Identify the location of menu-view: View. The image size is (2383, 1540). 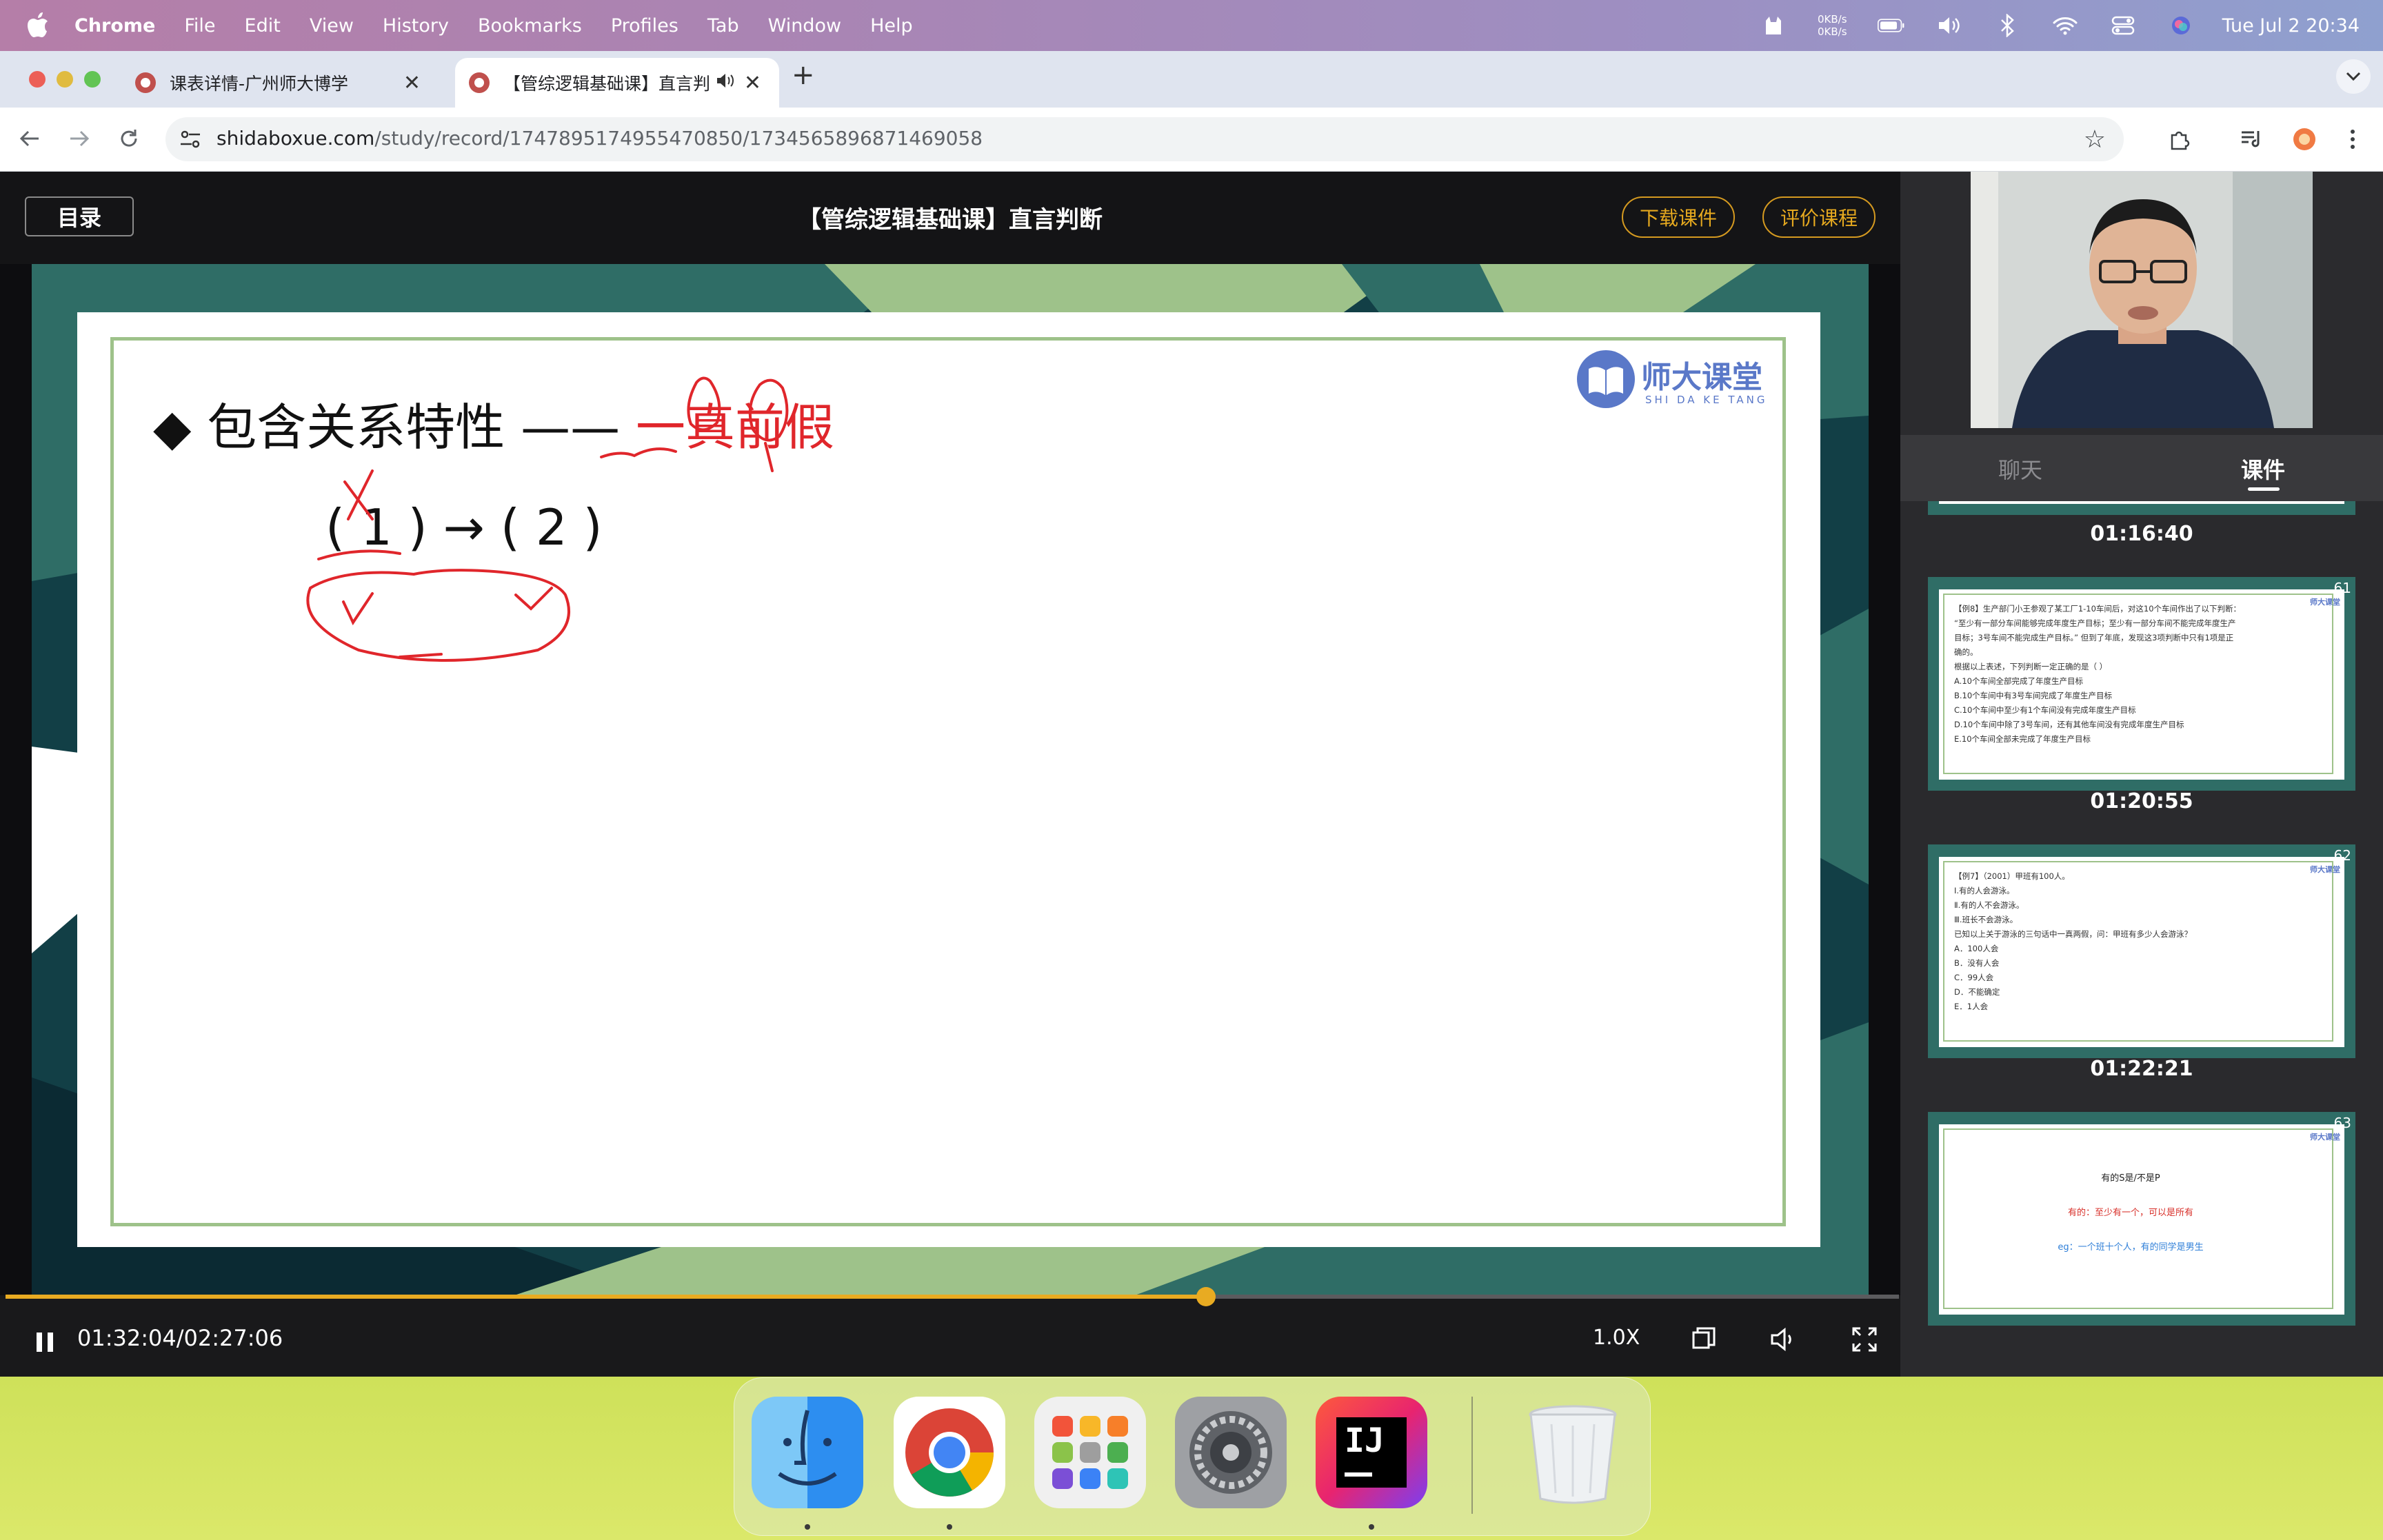
(332, 26).